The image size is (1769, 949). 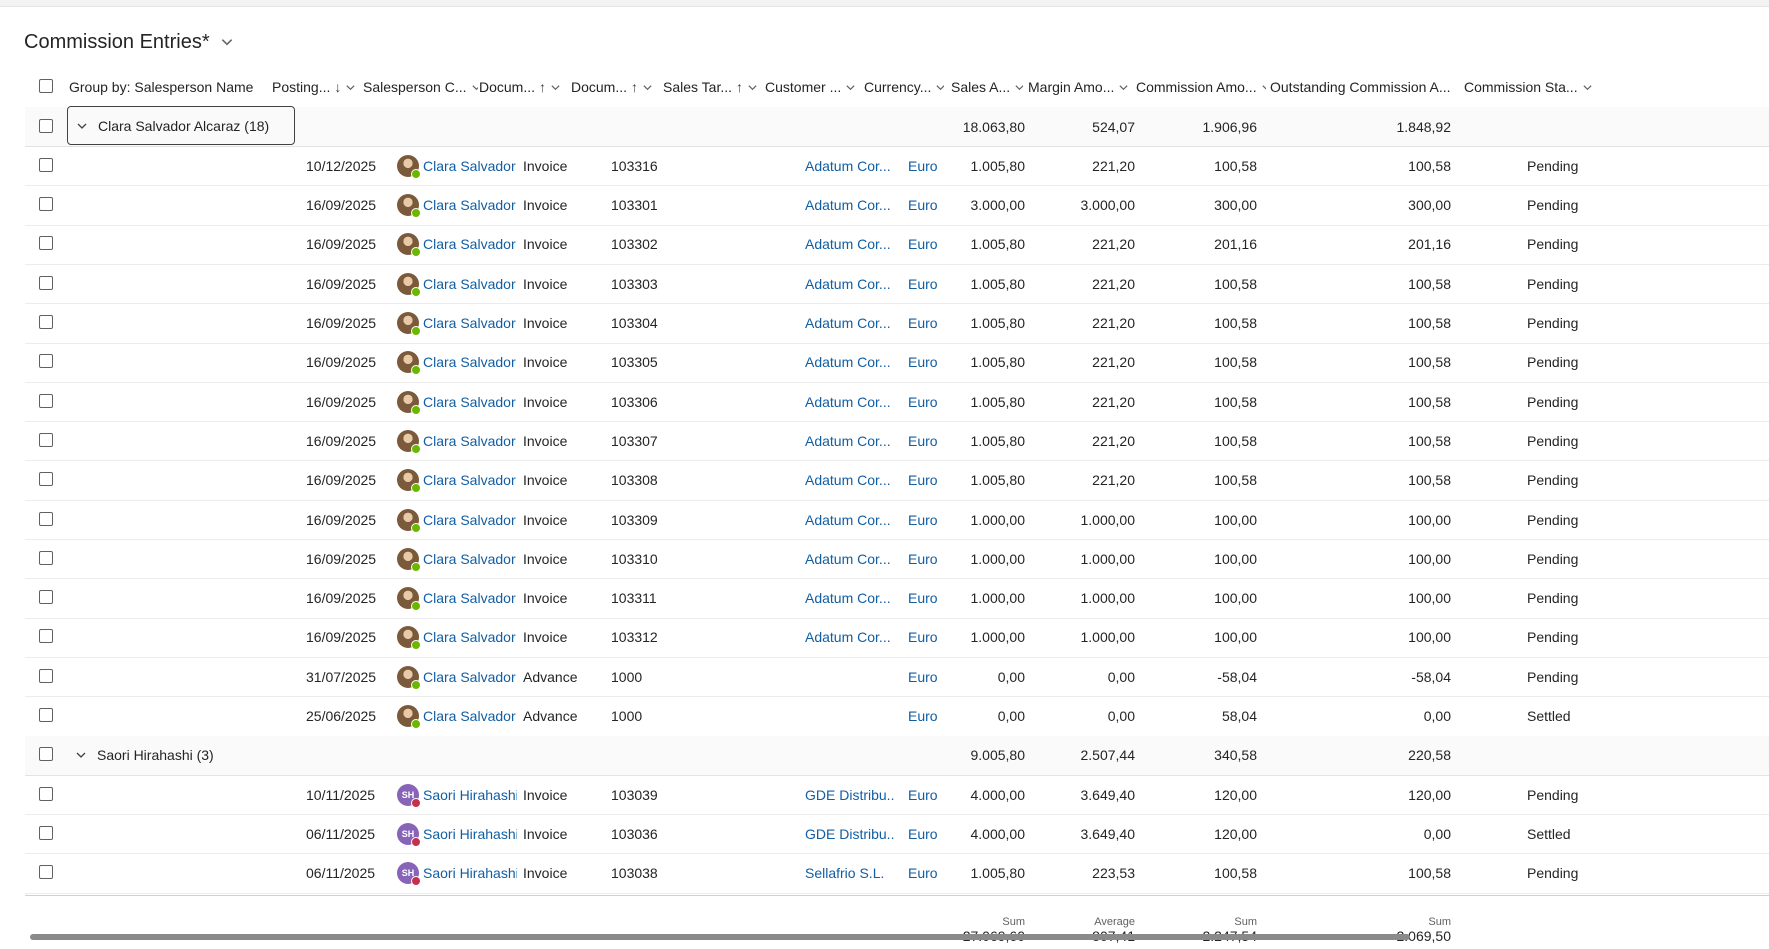 What do you see at coordinates (720, 937) in the screenshot?
I see `horizontal-scrollbar` at bounding box center [720, 937].